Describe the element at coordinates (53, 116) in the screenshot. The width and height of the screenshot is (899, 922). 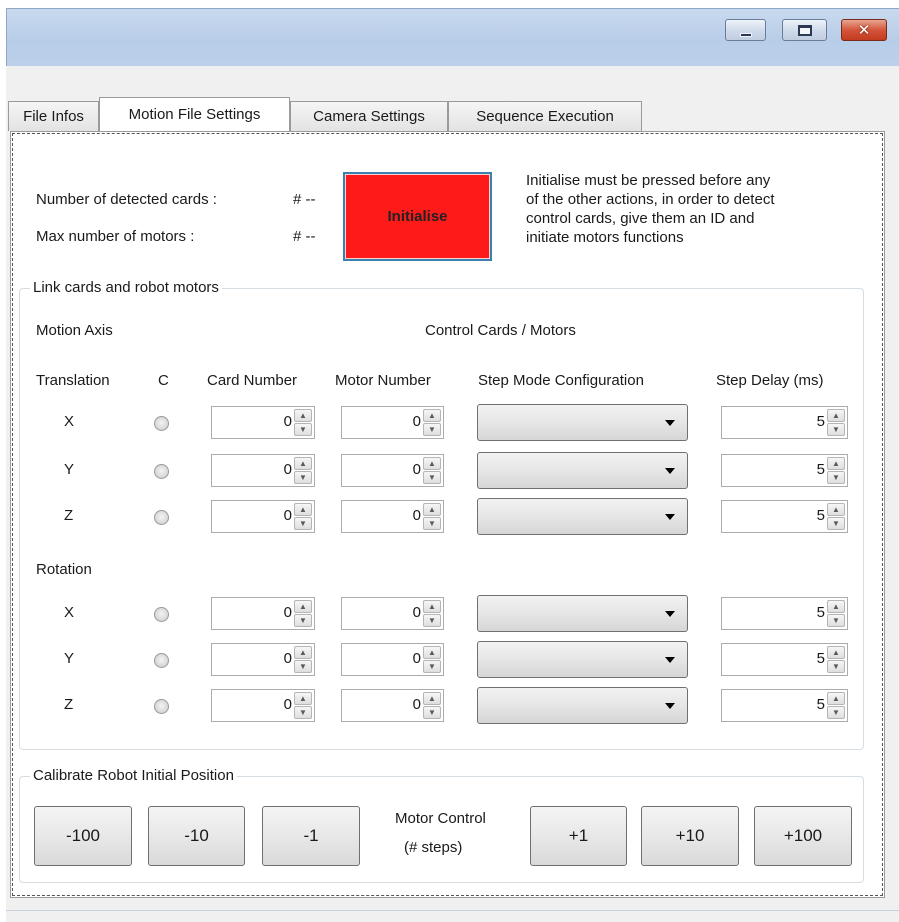
I see `tab-file-infos: File Infos` at that location.